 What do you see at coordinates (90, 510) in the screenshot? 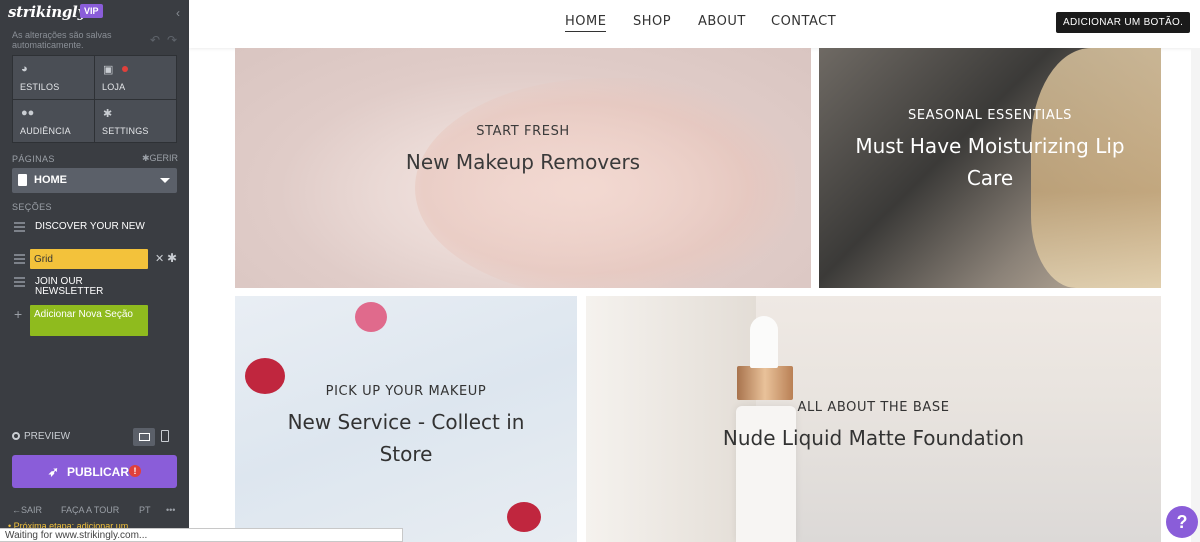
I see `tour-link: FAÇA A TOUR` at bounding box center [90, 510].